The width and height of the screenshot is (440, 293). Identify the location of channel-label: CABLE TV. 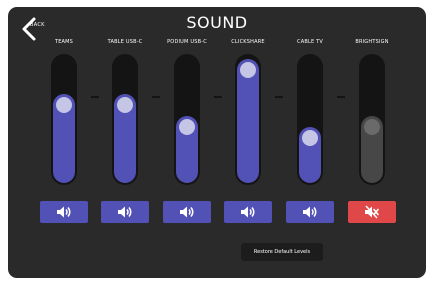
(310, 42).